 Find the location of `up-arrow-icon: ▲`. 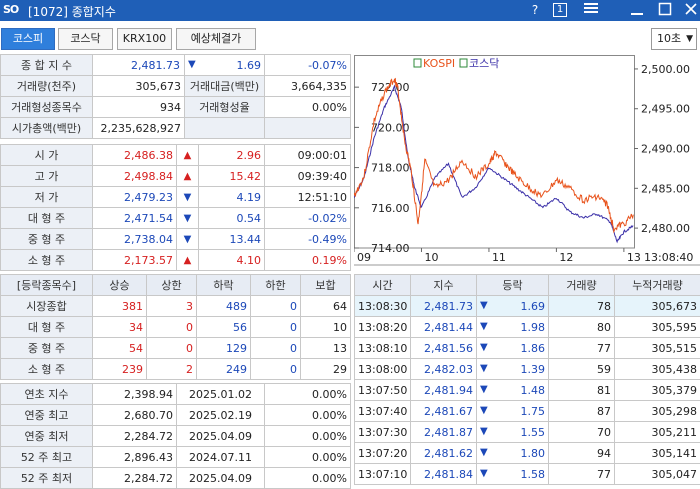

up-arrow-icon: ▲ is located at coordinates (188, 260).